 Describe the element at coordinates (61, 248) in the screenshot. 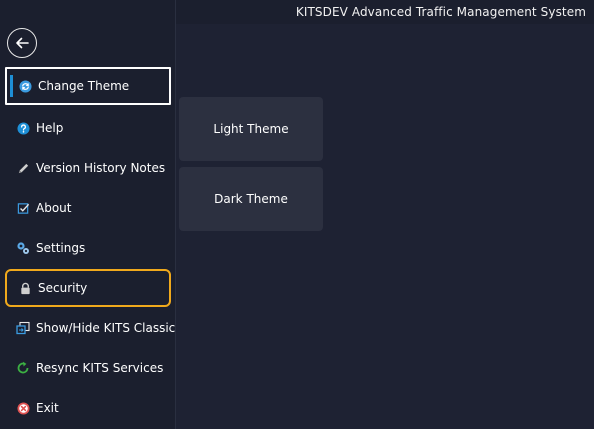

I see `menu-item-label: Settings` at that location.